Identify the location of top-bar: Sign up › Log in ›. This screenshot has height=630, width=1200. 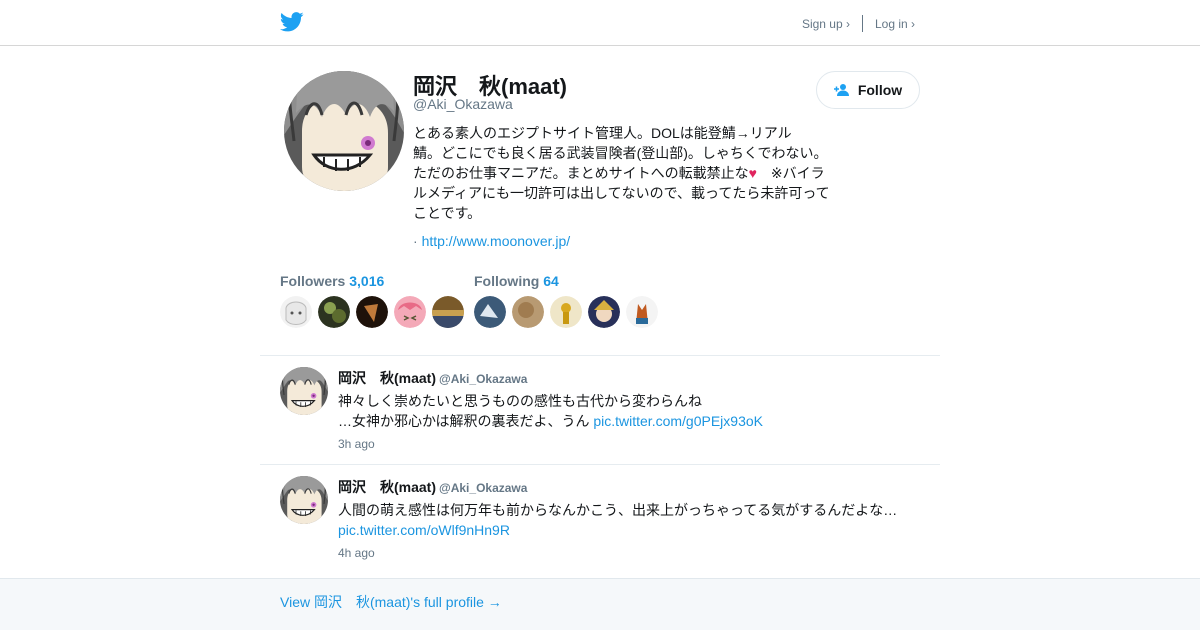
(600, 23).